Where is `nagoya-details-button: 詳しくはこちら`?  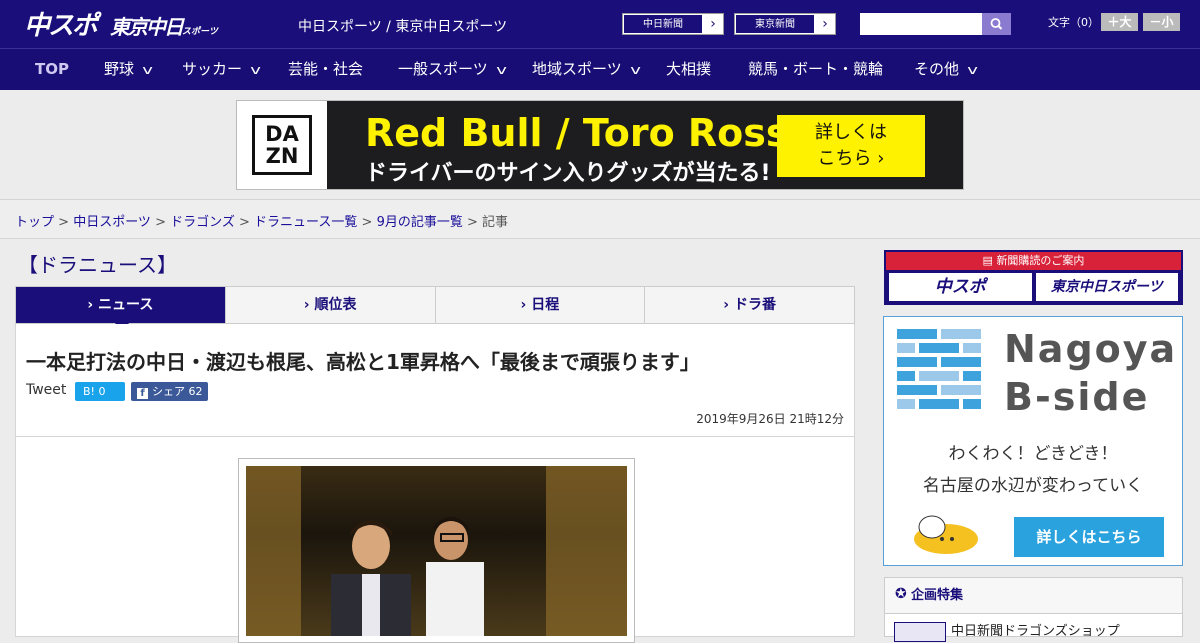 nagoya-details-button: 詳しくはこちら is located at coordinates (1089, 537).